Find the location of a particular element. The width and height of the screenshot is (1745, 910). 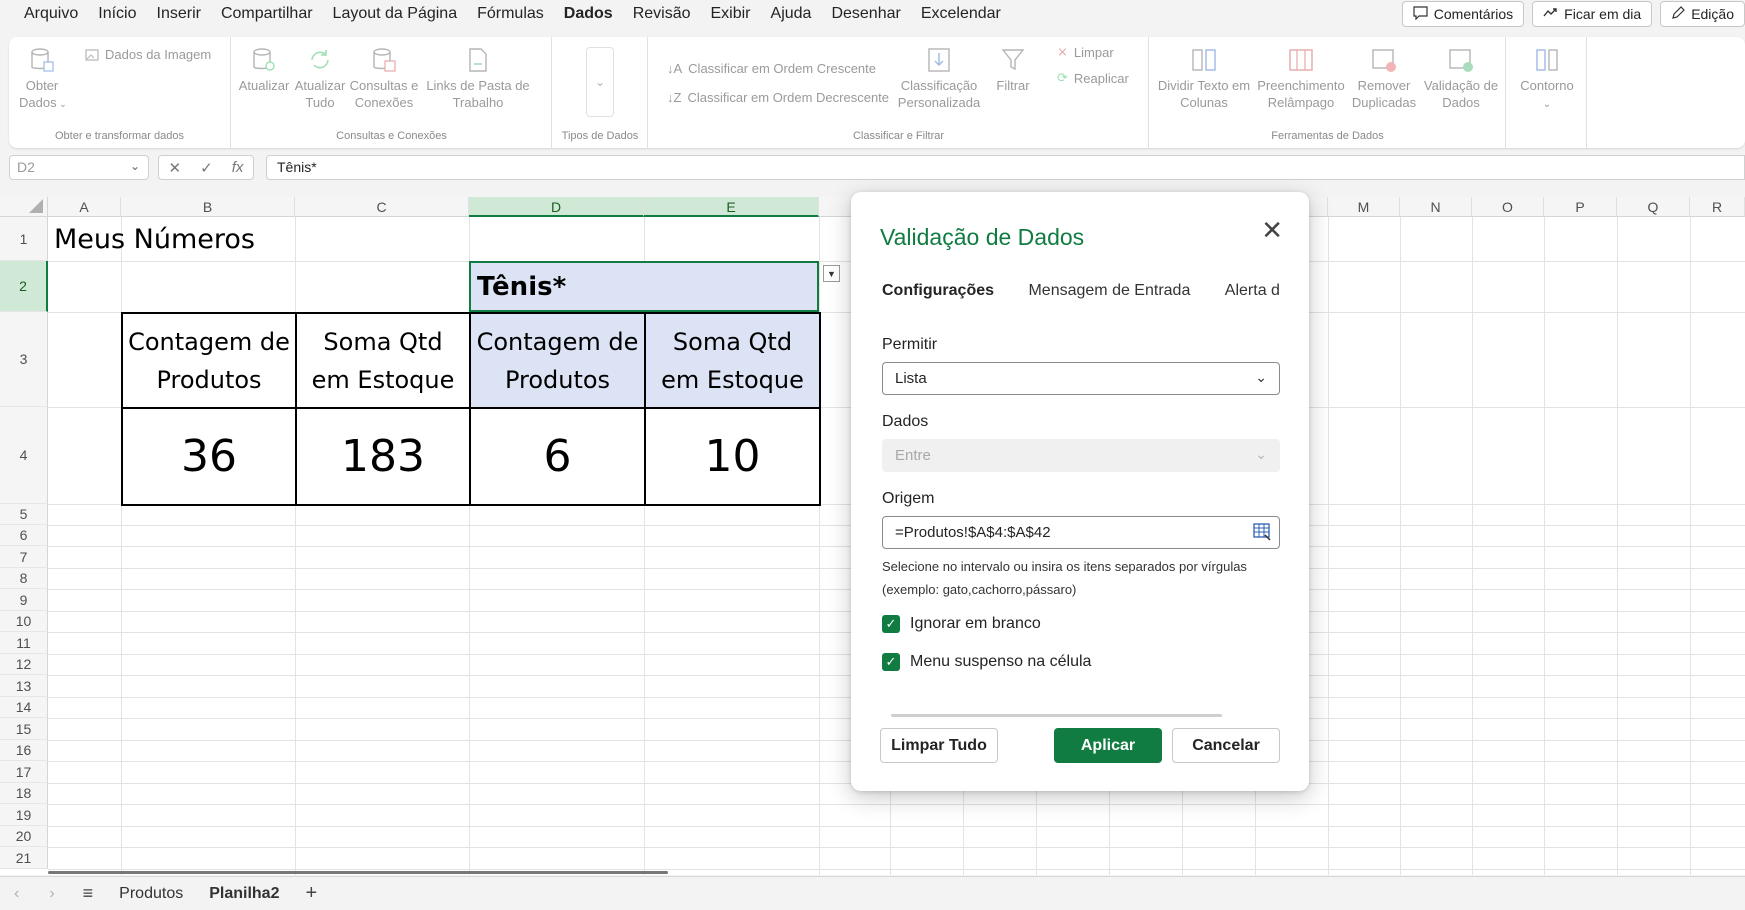

menu-formulas: Fórmulas is located at coordinates (510, 14).